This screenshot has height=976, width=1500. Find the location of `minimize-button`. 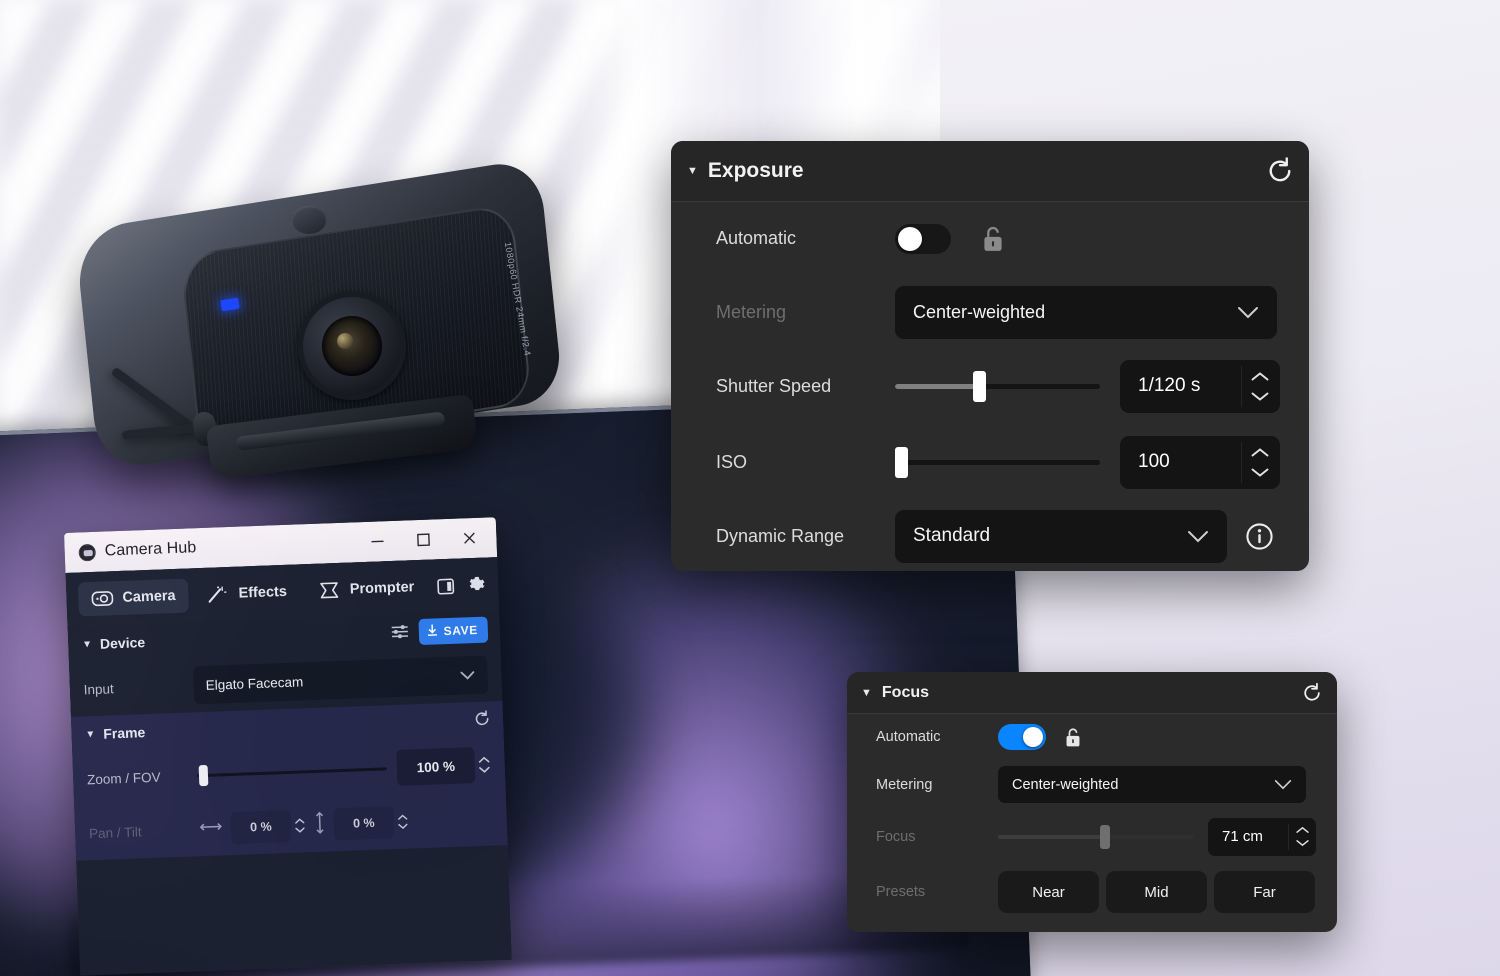

minimize-button is located at coordinates (377, 542).